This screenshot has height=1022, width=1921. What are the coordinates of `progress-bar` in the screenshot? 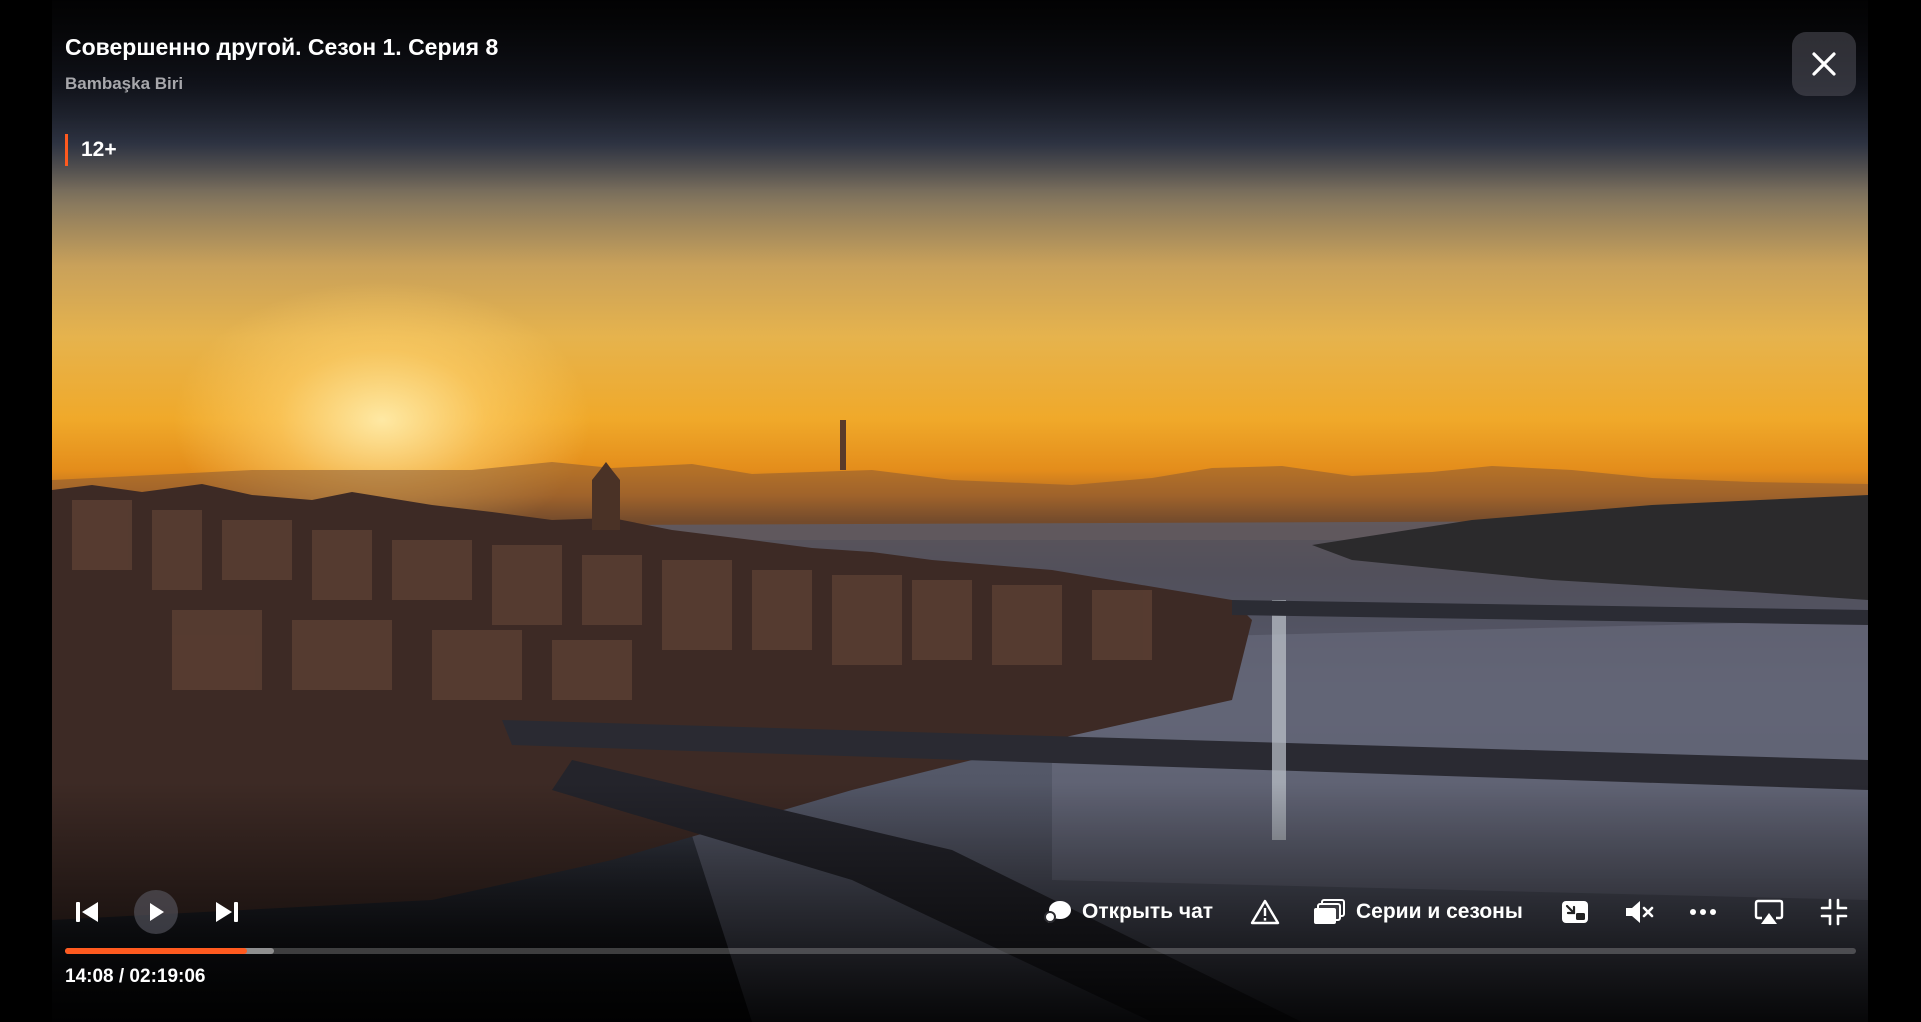 It's located at (960, 951).